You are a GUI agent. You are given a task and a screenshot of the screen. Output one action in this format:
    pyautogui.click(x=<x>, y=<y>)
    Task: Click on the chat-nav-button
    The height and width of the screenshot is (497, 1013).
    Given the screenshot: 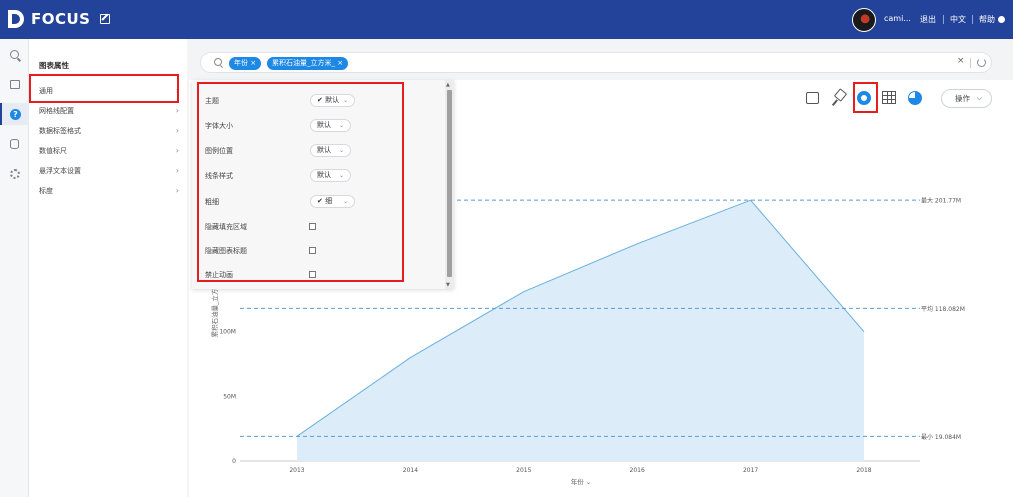 What is the action you would take?
    pyautogui.click(x=14, y=84)
    